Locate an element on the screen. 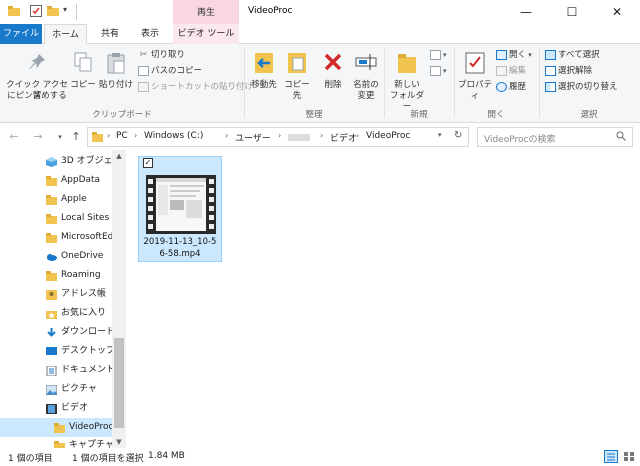 The height and width of the screenshot is (466, 640). delete-icon is located at coordinates (333, 62).